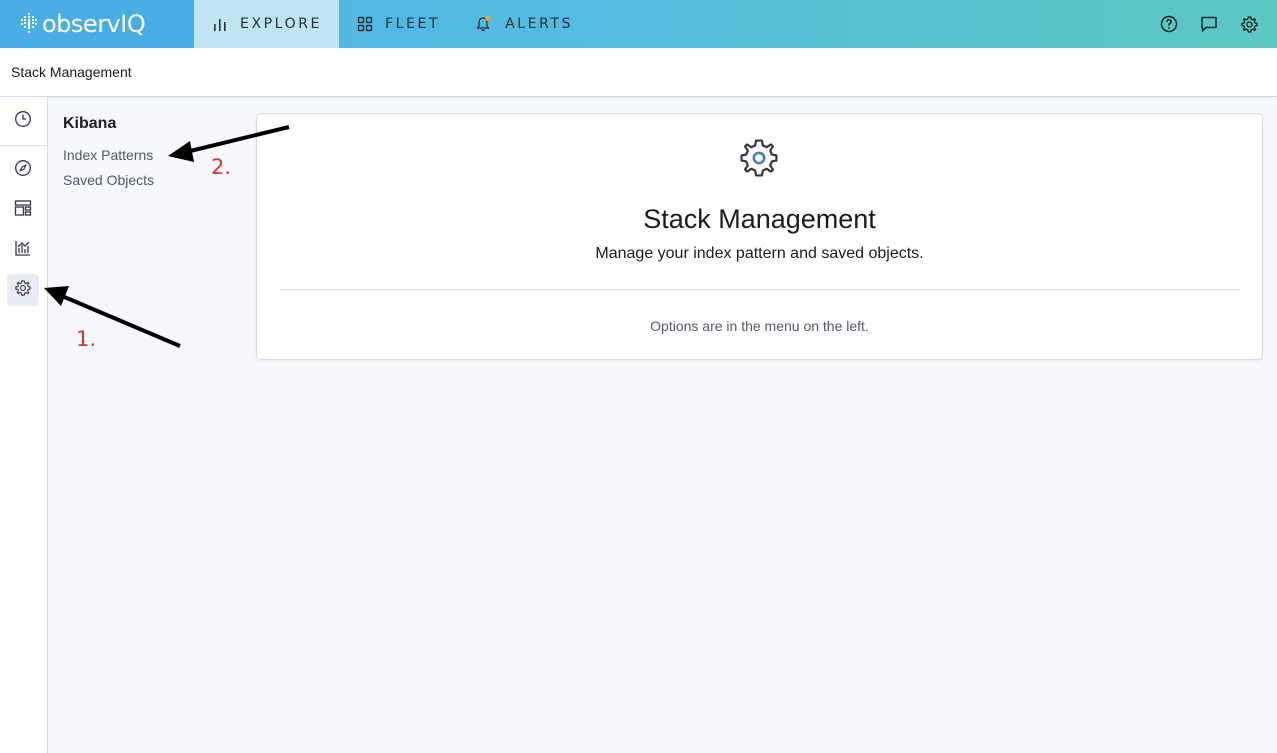 Image resolution: width=1277 pixels, height=753 pixels. I want to click on tab-alerts-label: ALERTS, so click(539, 24).